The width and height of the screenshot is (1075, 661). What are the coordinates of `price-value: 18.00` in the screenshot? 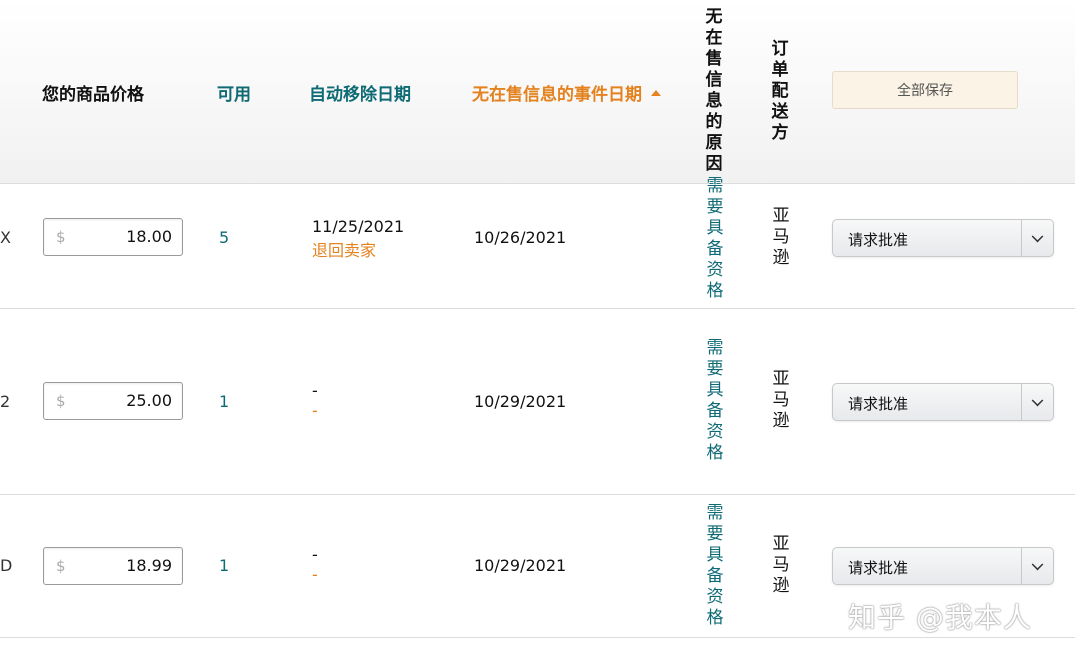 It's located at (149, 236).